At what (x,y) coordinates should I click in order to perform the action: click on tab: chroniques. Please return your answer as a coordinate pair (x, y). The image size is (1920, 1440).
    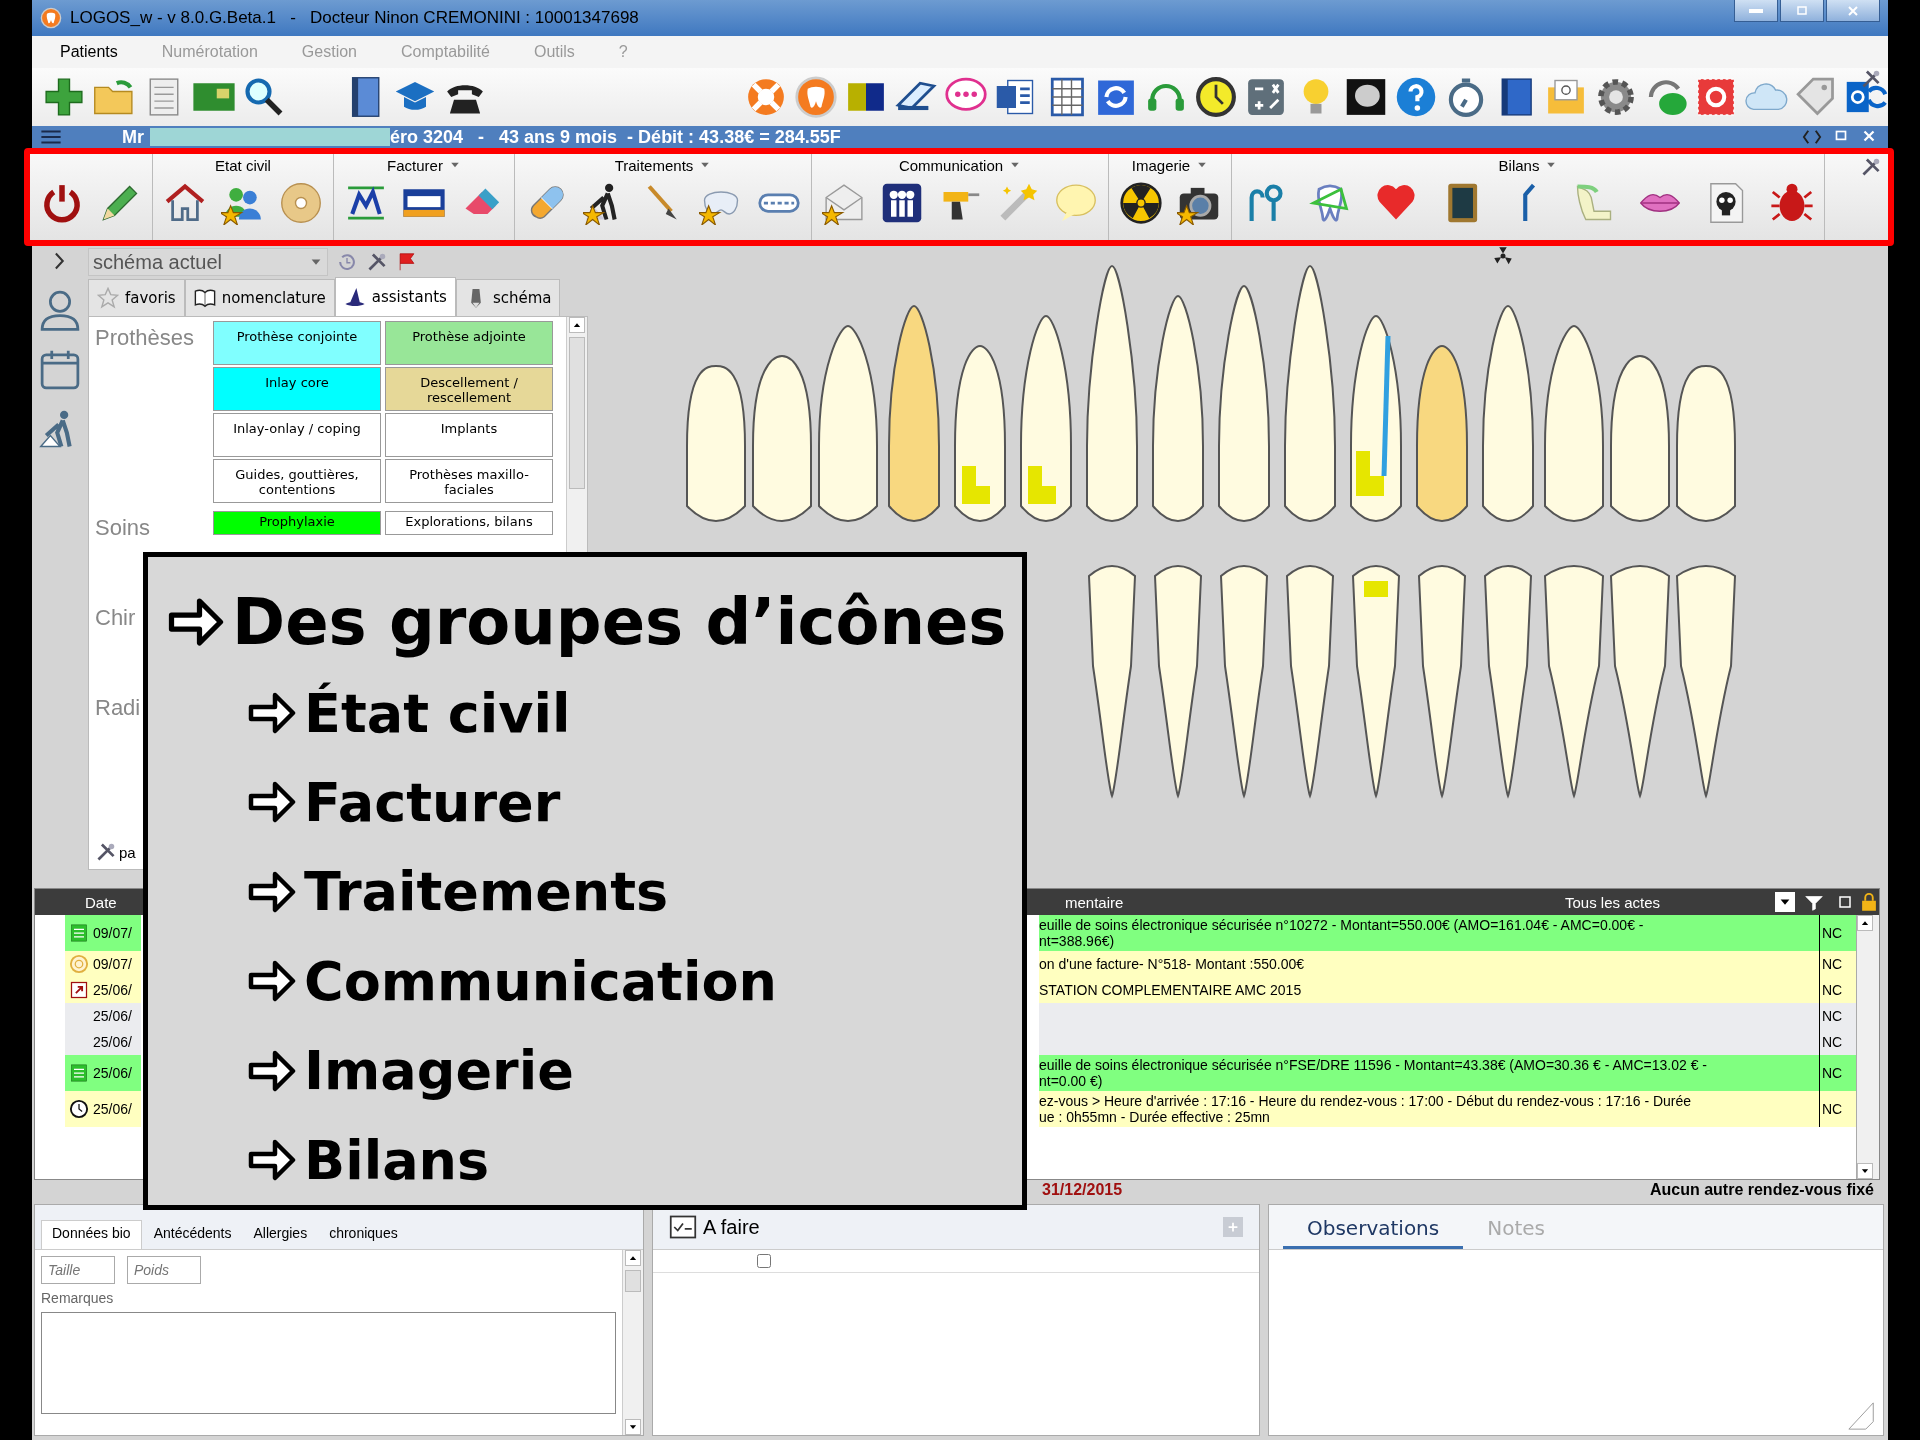
    Looking at the image, I should click on (363, 1235).